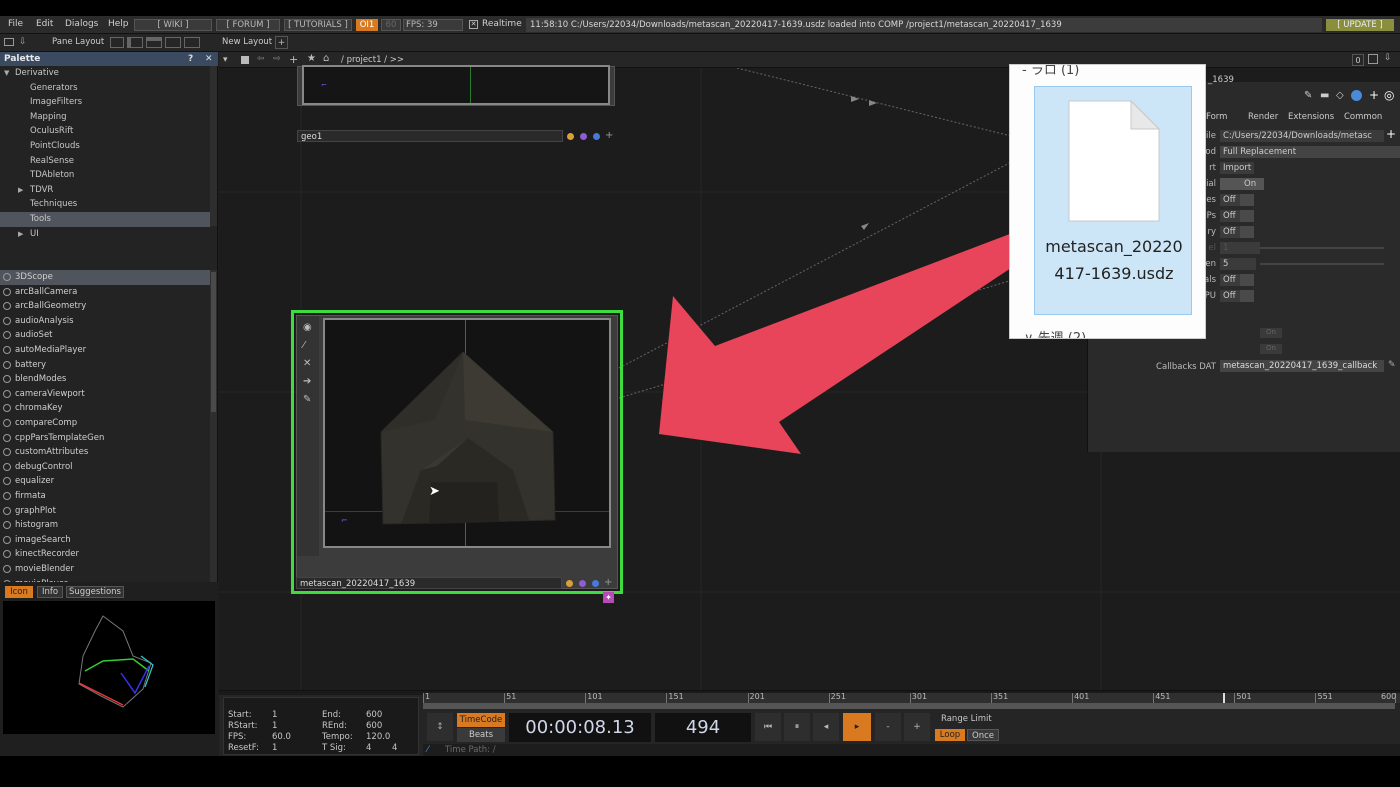  I want to click on geo1-add-icon: +, so click(610, 136).